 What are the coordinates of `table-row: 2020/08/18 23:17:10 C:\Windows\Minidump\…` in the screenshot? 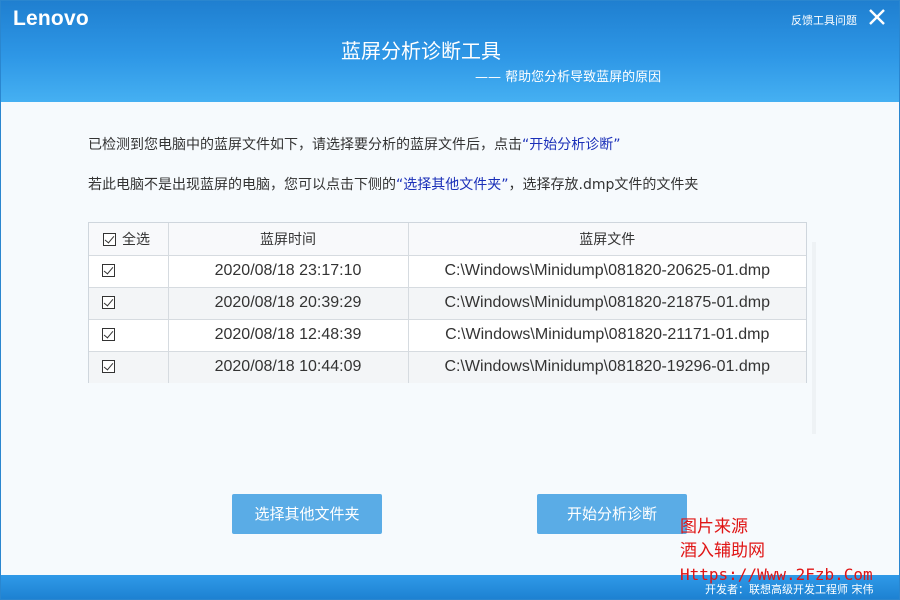 It's located at (447, 271).